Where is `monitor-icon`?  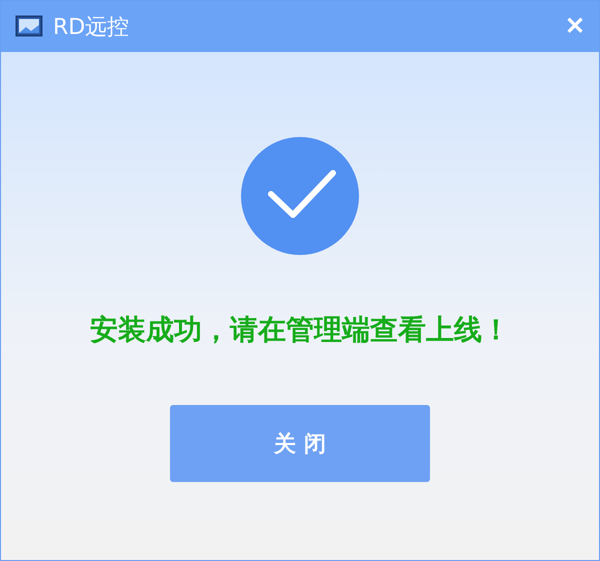
monitor-icon is located at coordinates (29, 26).